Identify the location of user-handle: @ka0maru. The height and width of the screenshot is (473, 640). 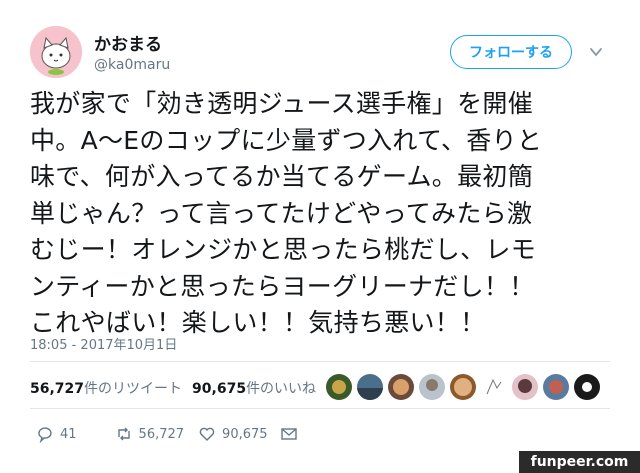
(132, 65).